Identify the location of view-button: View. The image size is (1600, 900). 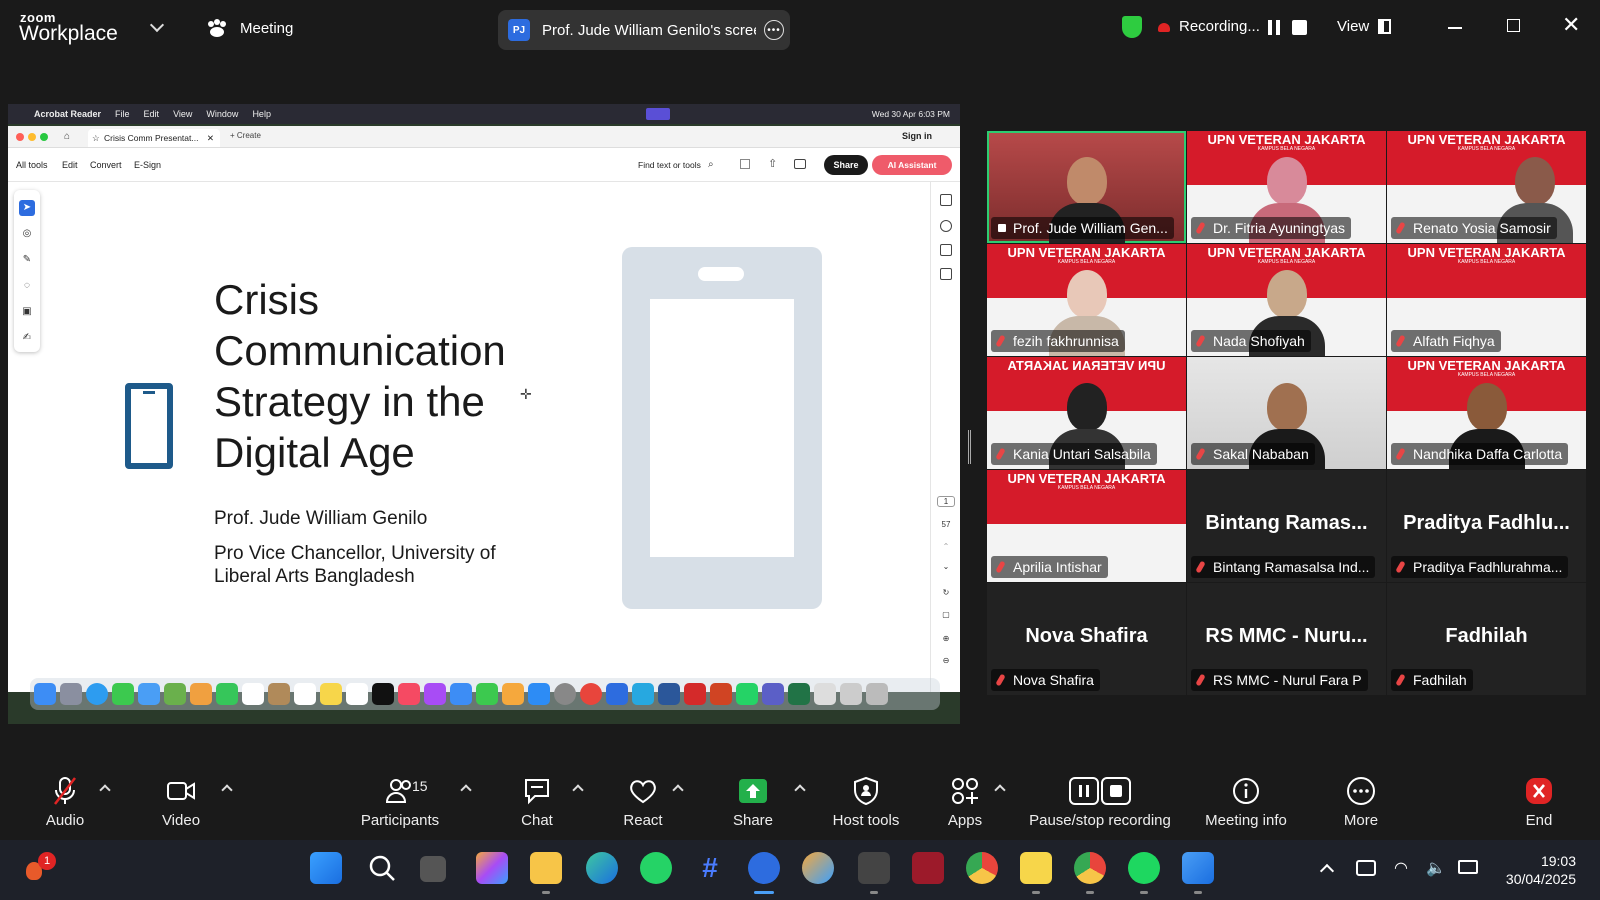
(1353, 26).